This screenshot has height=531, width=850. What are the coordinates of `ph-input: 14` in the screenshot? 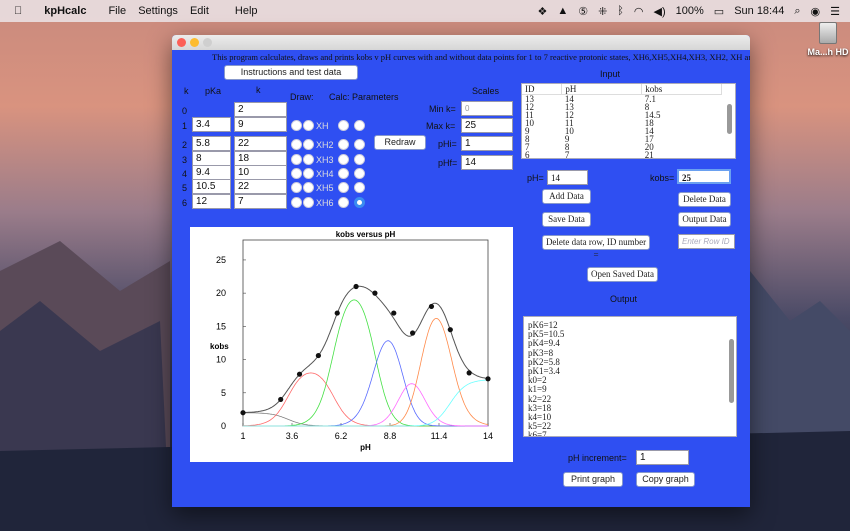 It's located at (567, 177).